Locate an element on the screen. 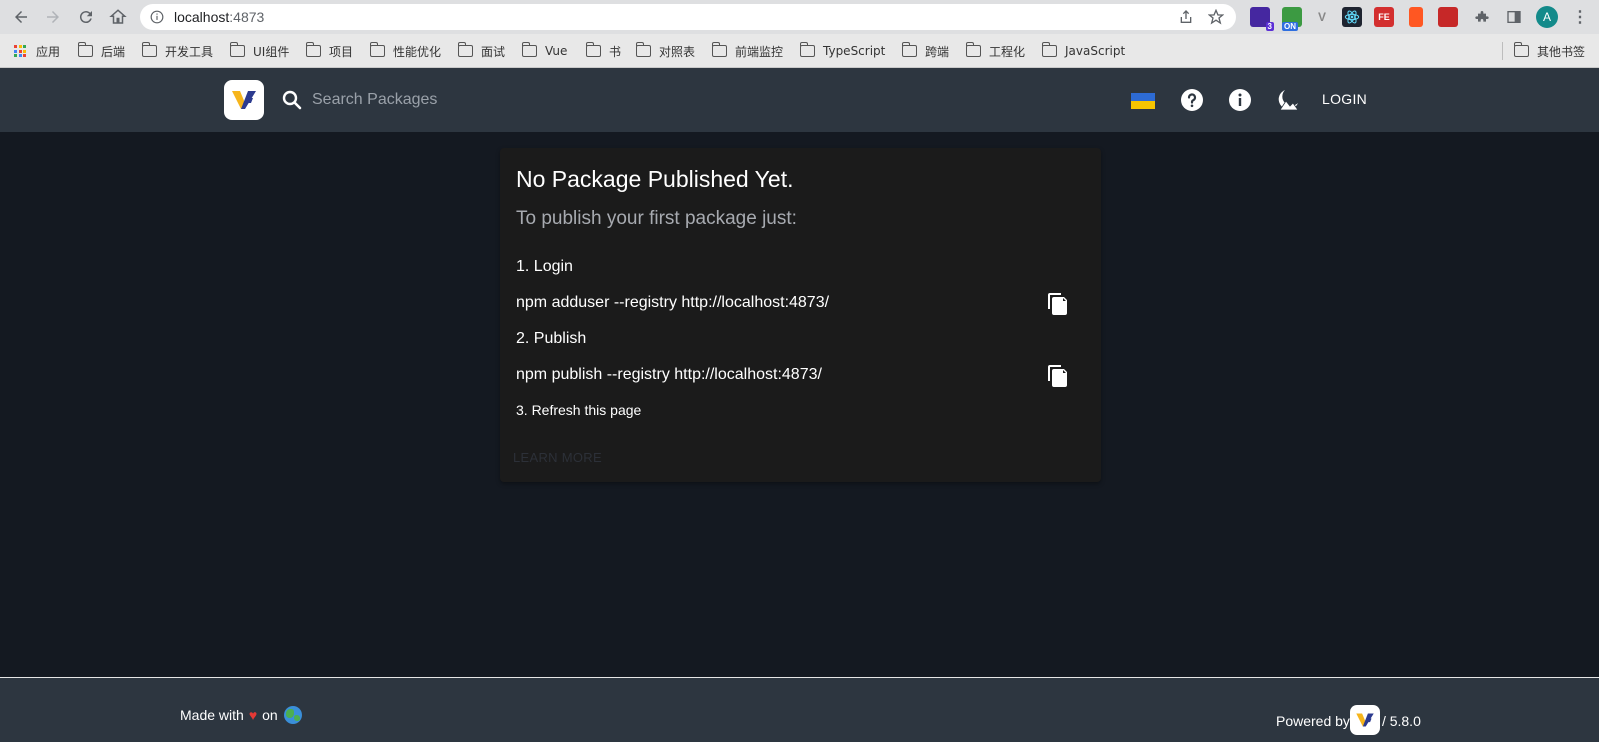 Image resolution: width=1599 pixels, height=742 pixels. bookmark-folder: 开发工具 is located at coordinates (177, 50).